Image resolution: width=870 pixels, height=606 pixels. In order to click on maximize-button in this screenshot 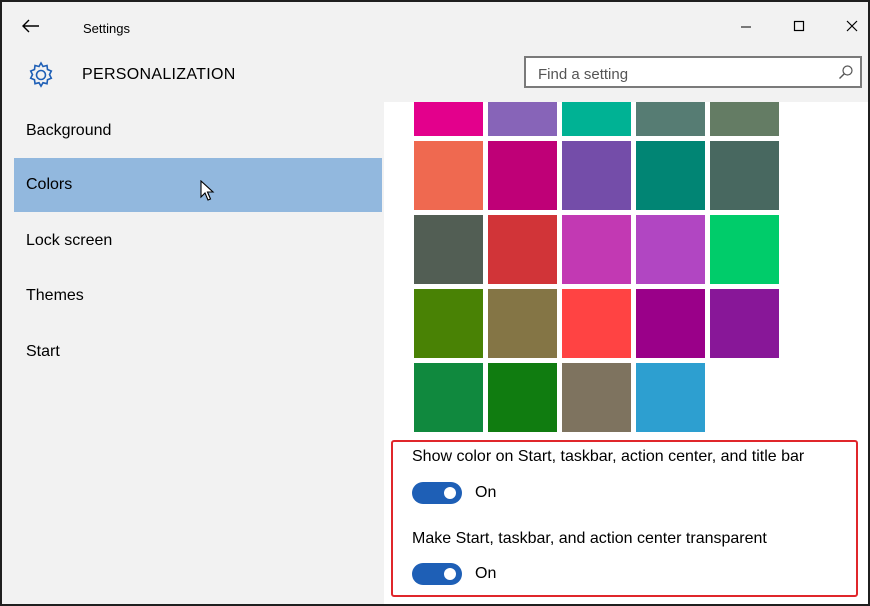, I will do `click(799, 26)`.